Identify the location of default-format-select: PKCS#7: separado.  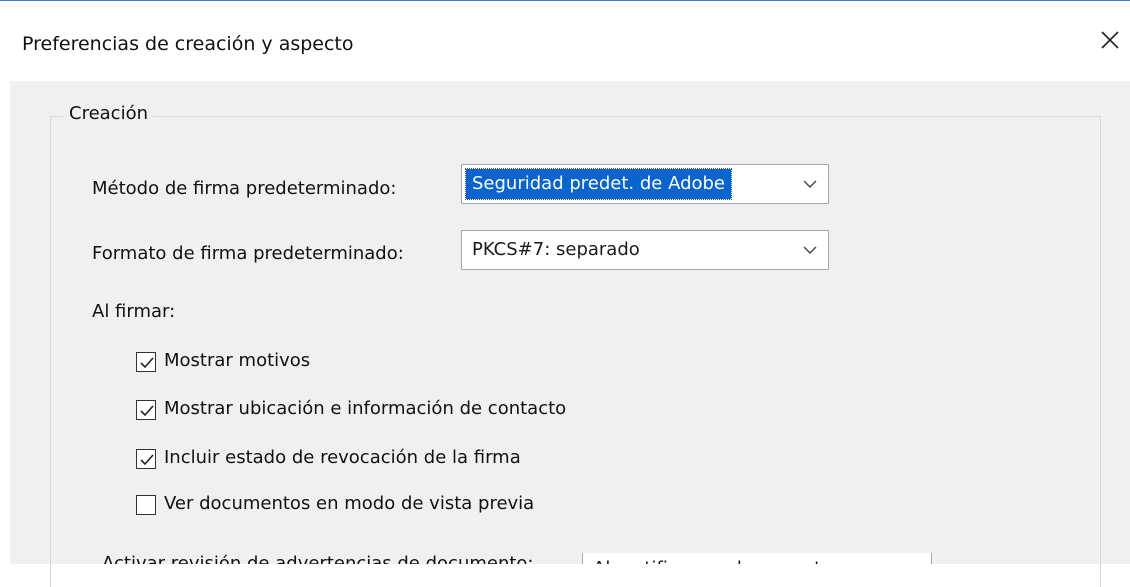
(645, 250).